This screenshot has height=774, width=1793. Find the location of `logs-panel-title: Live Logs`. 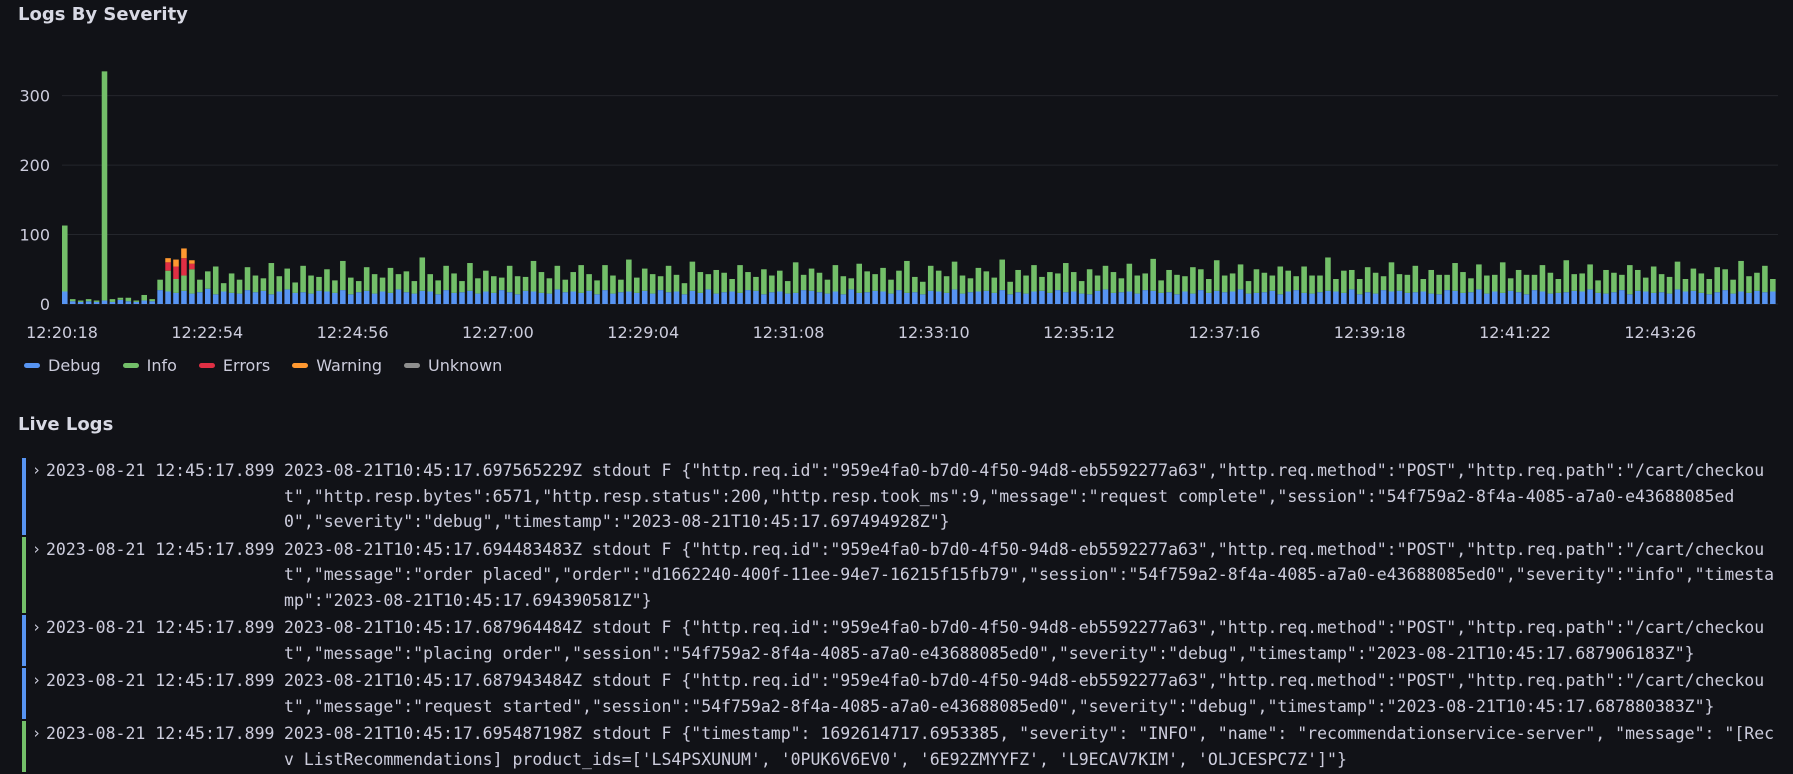

logs-panel-title: Live Logs is located at coordinates (66, 424).